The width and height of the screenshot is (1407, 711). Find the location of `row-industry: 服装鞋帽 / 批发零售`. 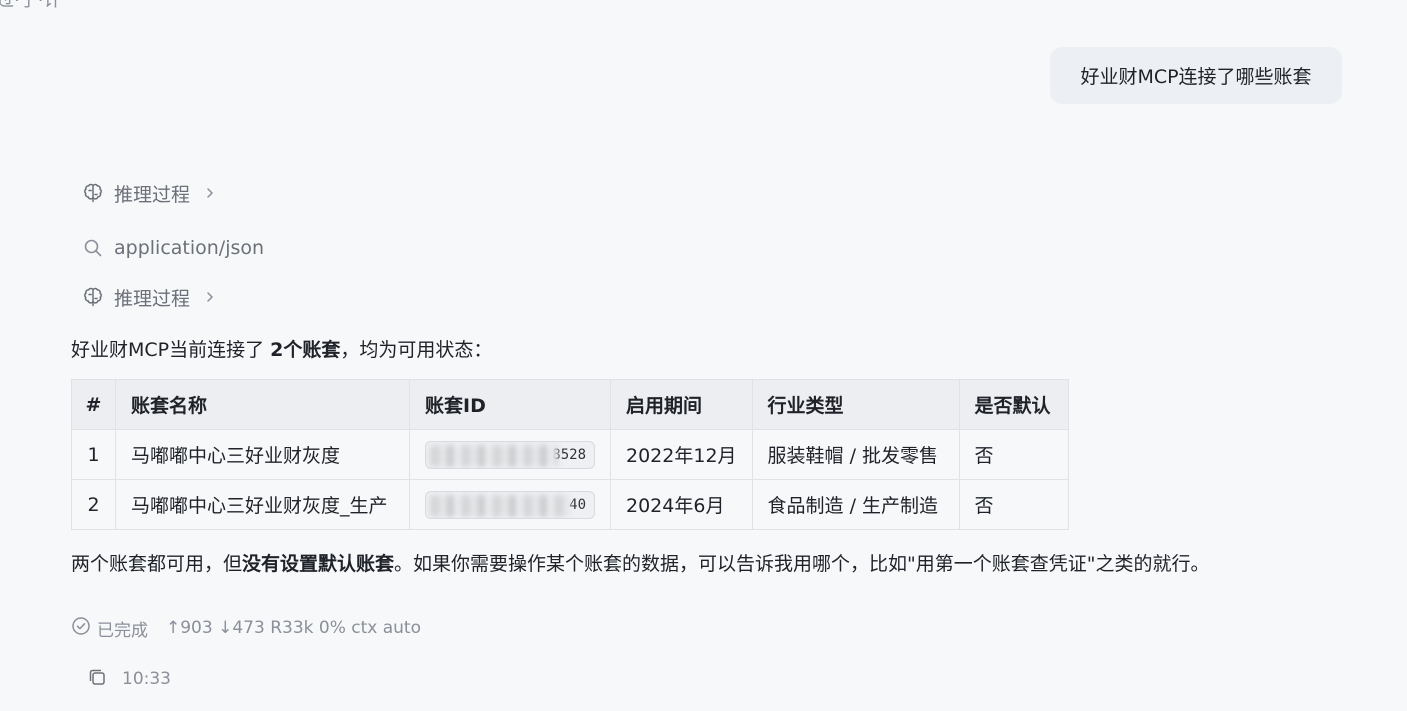

row-industry: 服装鞋帽 / 批发零售 is located at coordinates (855, 454).